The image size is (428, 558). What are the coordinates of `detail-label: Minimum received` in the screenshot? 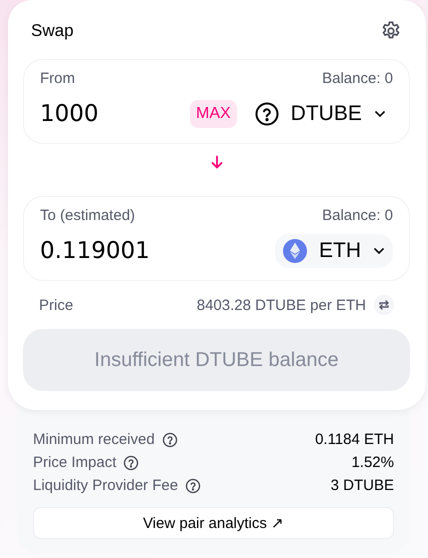 It's located at (94, 439).